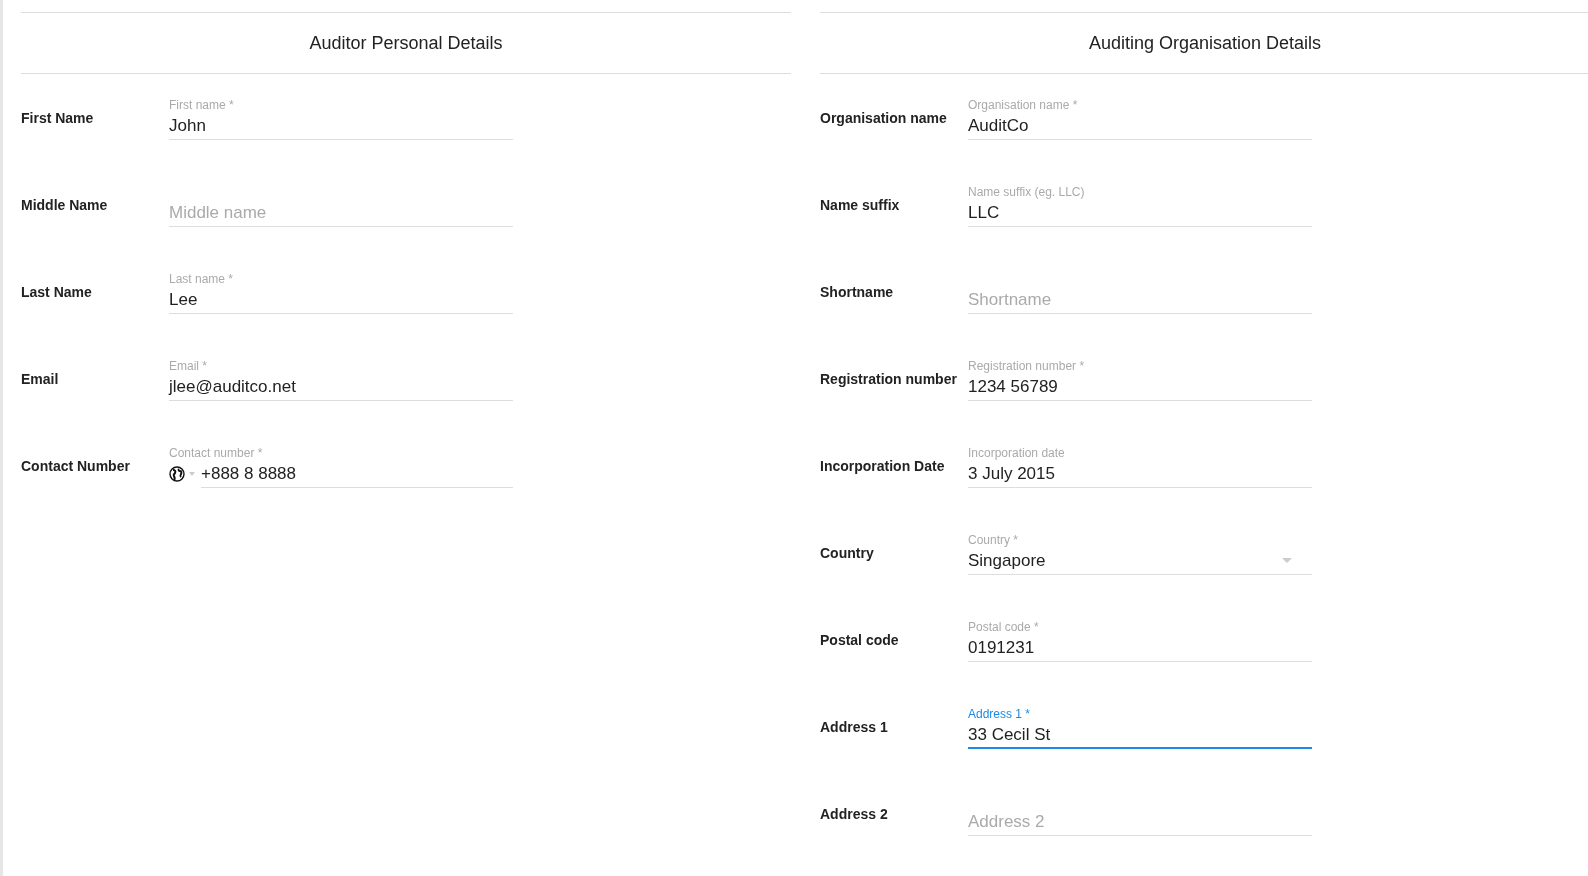 Image resolution: width=1588 pixels, height=876 pixels. I want to click on floating-label: Address 1 *, so click(999, 713).